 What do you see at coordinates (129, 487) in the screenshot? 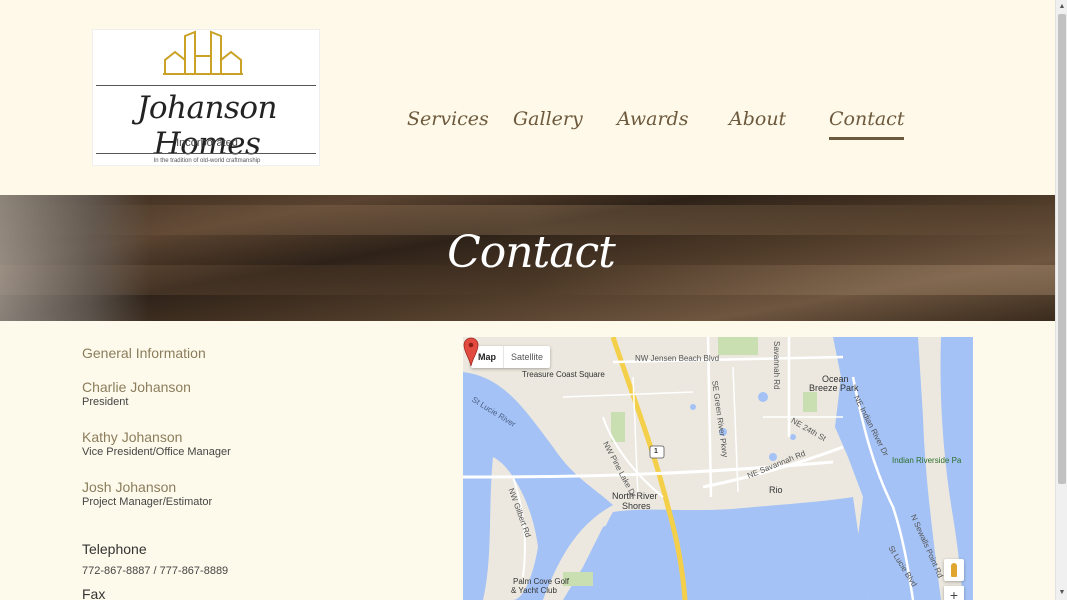
I see `person-name: Josh Johanson` at bounding box center [129, 487].